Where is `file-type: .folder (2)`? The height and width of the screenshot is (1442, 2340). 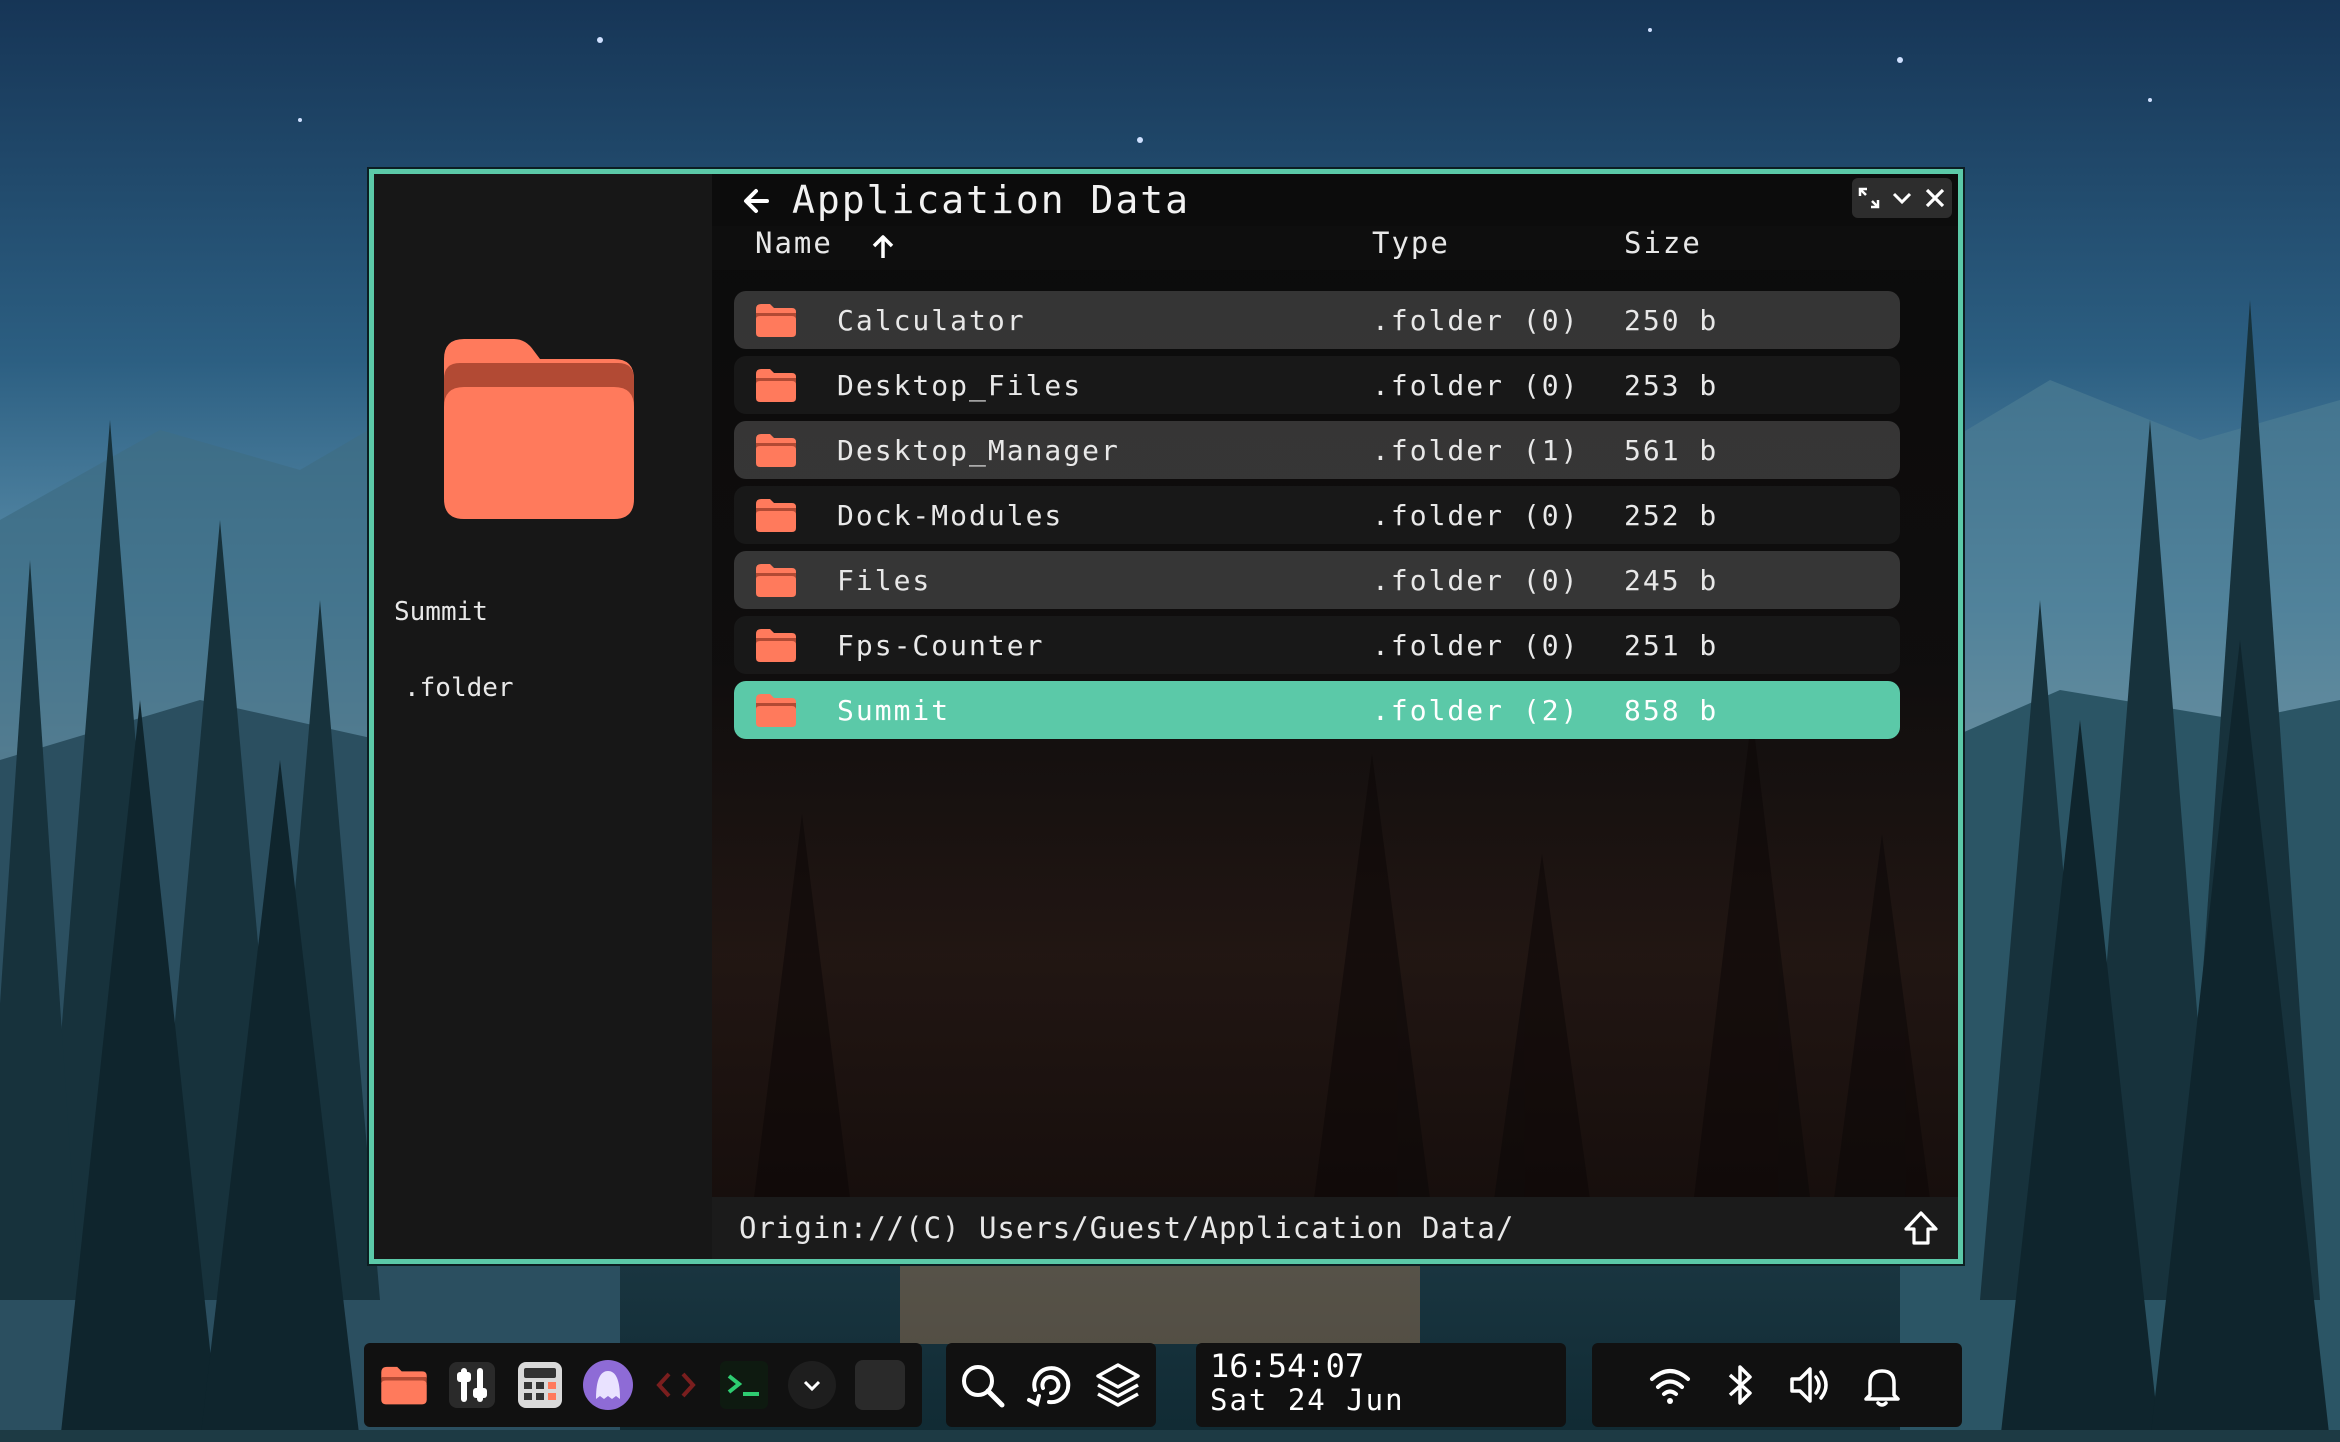 file-type: .folder (2) is located at coordinates (1476, 710).